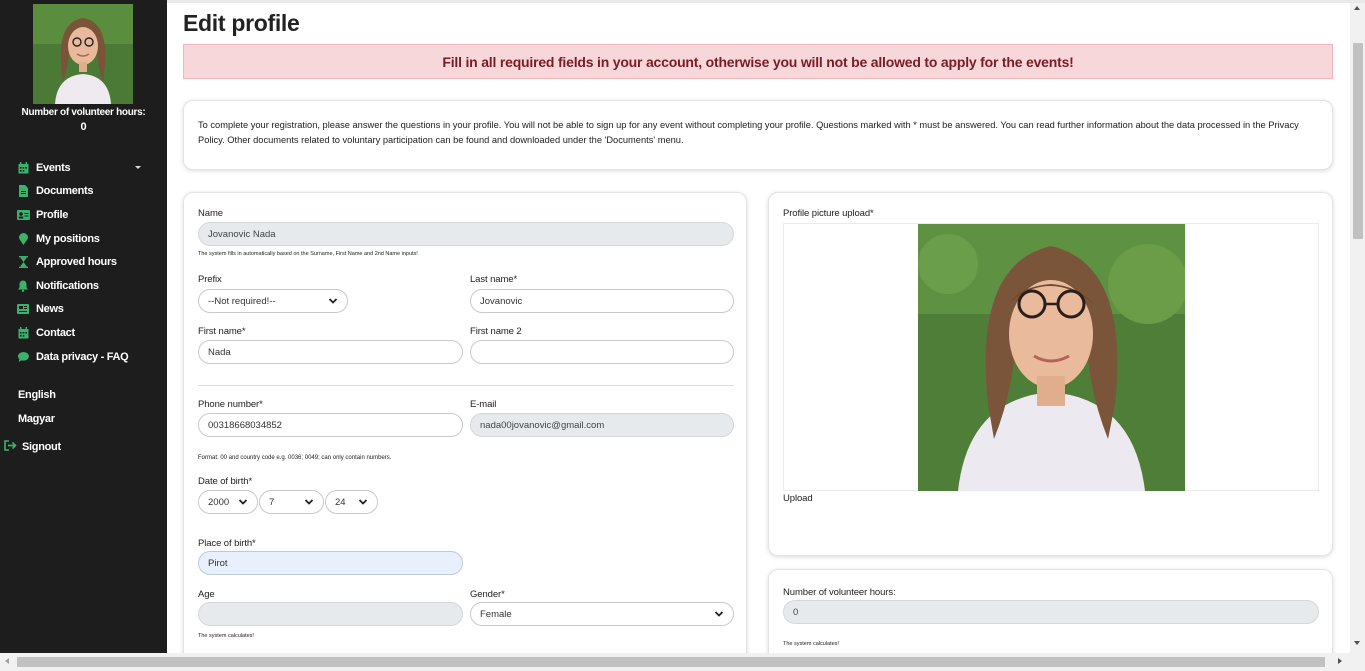 The height and width of the screenshot is (671, 1365). I want to click on dob-label: Date of birth*, so click(225, 481).